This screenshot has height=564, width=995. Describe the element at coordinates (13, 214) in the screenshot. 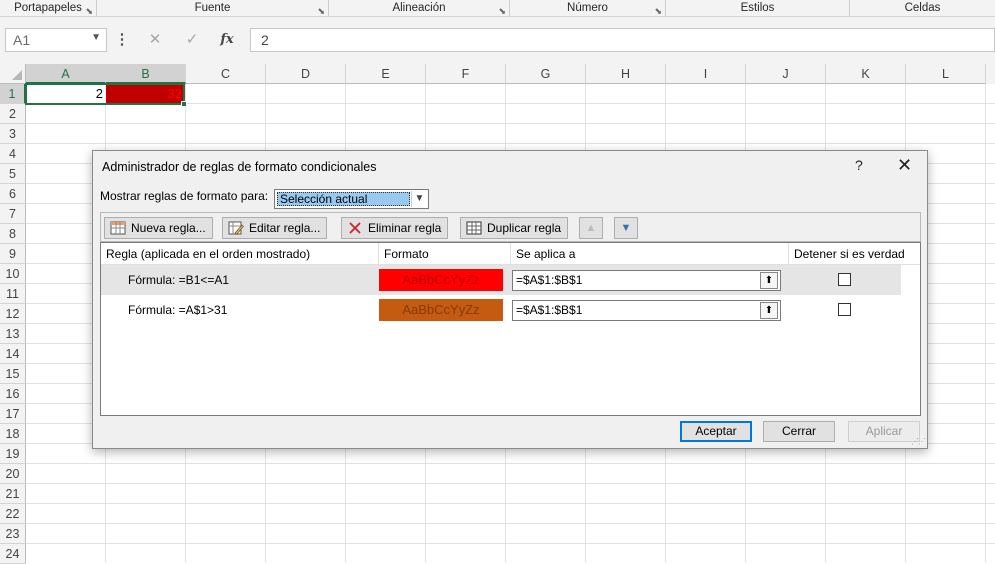

I see `row-header-7: 7` at that location.